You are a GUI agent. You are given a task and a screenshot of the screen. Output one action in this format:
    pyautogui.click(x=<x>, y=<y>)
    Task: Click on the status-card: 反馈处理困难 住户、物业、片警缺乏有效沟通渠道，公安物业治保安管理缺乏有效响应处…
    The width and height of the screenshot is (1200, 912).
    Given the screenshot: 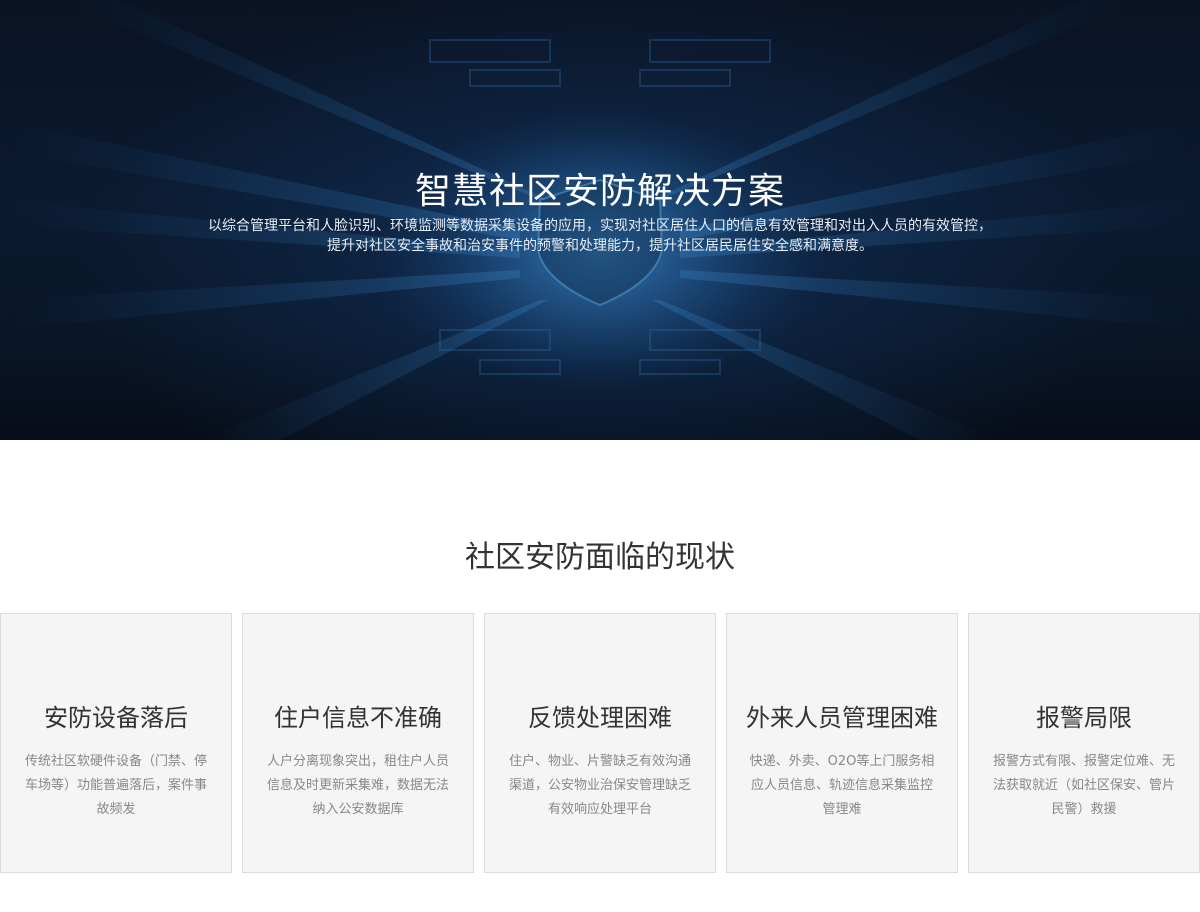 What is the action you would take?
    pyautogui.click(x=600, y=743)
    